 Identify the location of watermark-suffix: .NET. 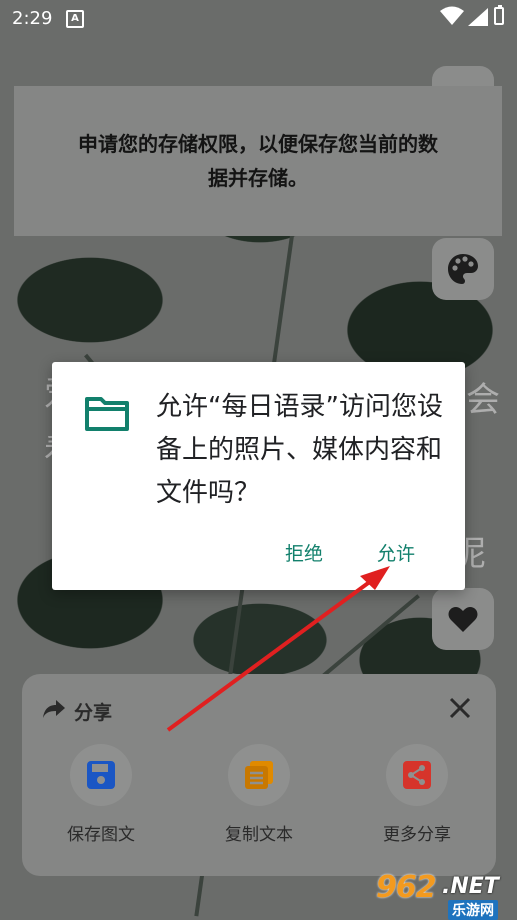
(470, 886).